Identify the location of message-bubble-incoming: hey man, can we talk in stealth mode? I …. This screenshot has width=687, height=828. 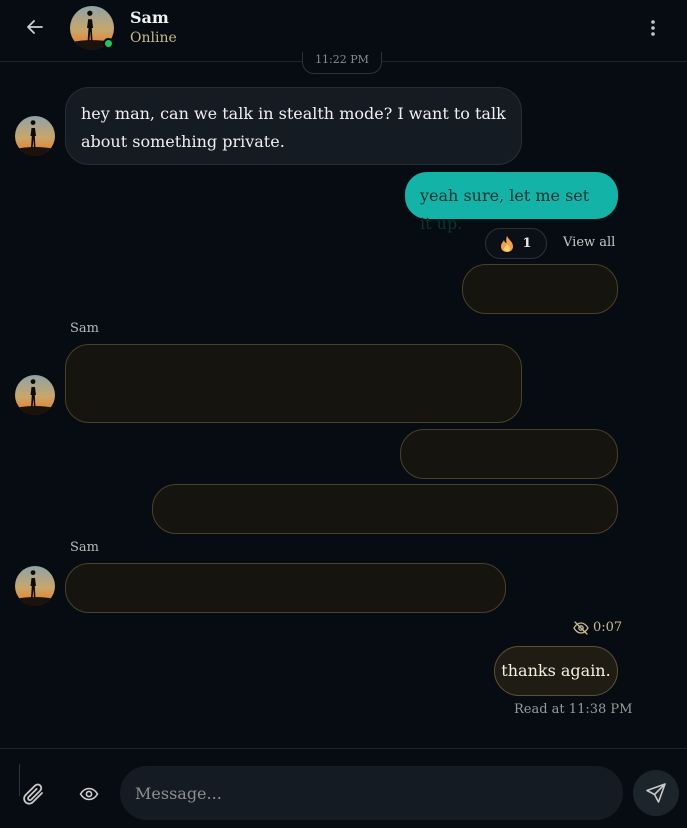
(293, 126).